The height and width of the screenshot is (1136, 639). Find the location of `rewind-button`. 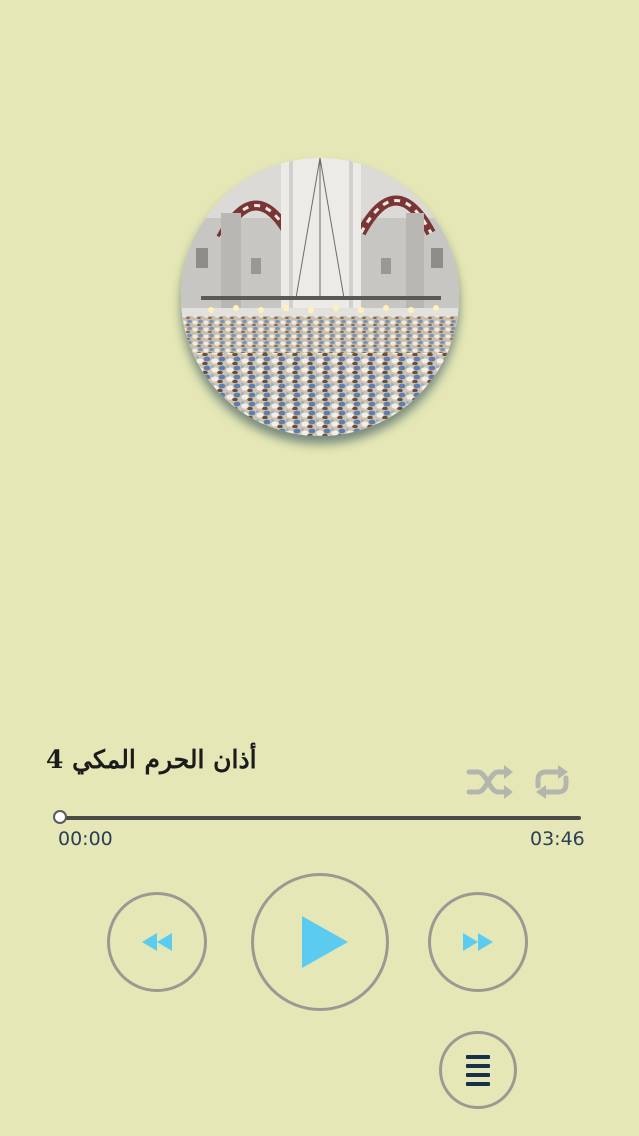

rewind-button is located at coordinates (157, 942).